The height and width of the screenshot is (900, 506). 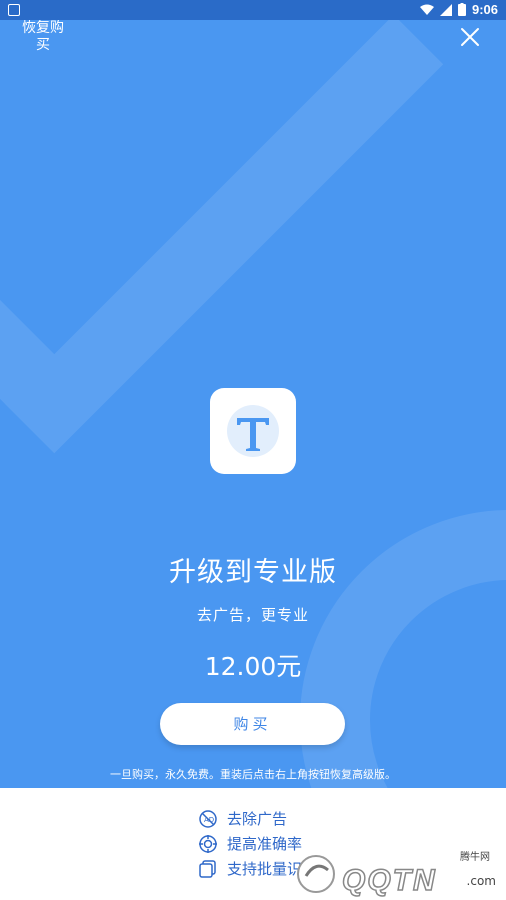 I want to click on restore-purchase-button: 恢复购买, so click(x=43, y=37).